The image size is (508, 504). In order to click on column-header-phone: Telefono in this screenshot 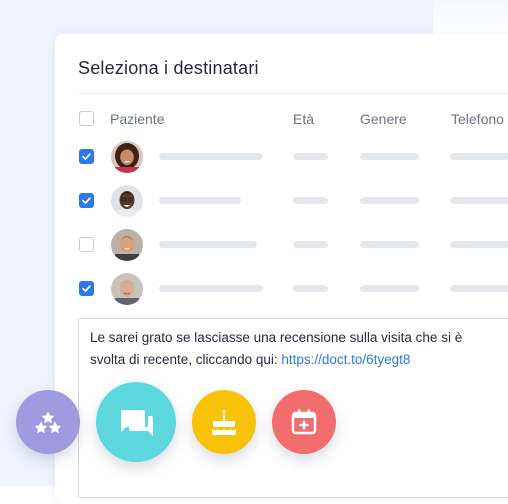, I will do `click(477, 119)`.